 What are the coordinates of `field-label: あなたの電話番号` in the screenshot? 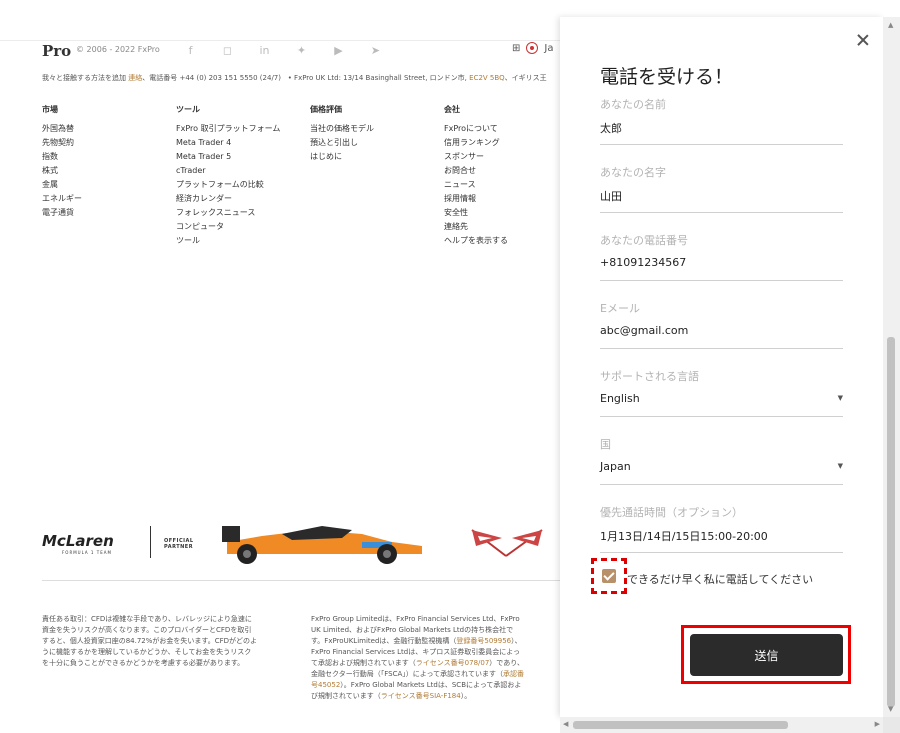 It's located at (644, 240).